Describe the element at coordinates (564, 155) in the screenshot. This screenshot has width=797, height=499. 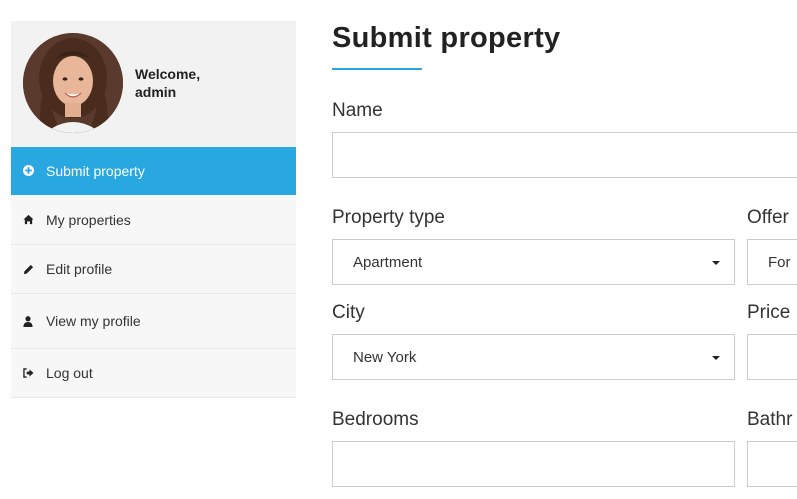
I see `name-input` at that location.